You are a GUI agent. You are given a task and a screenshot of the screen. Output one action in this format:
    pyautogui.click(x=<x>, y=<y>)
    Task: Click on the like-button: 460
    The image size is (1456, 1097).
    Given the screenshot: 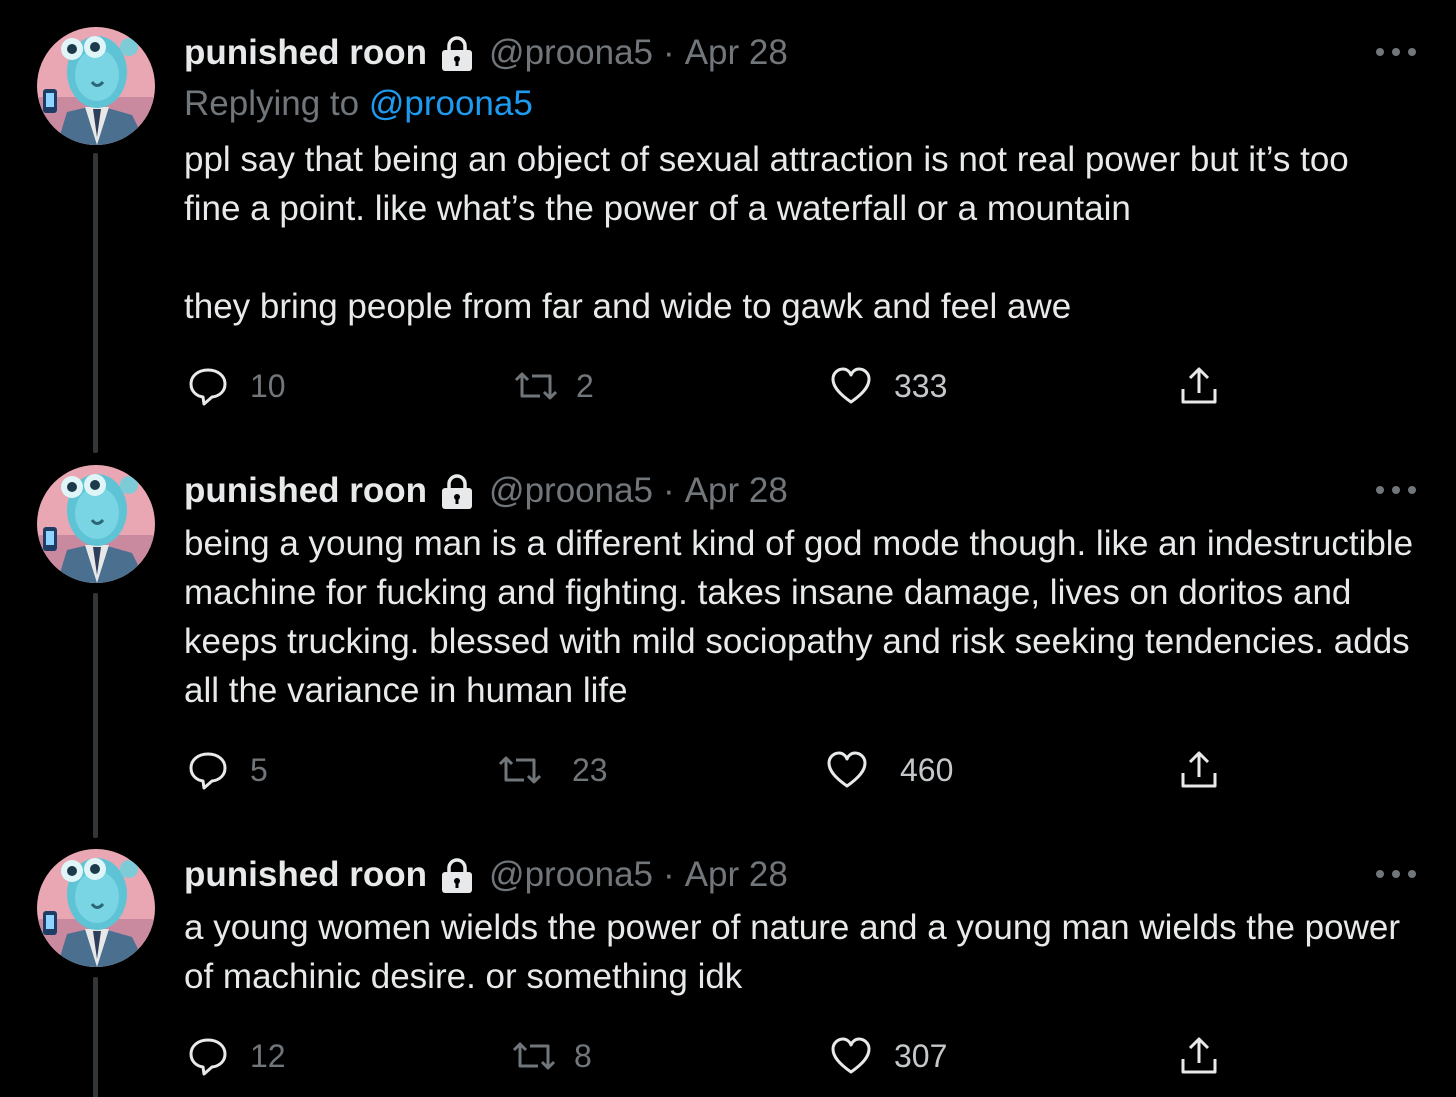 What is the action you would take?
    pyautogui.click(x=889, y=770)
    